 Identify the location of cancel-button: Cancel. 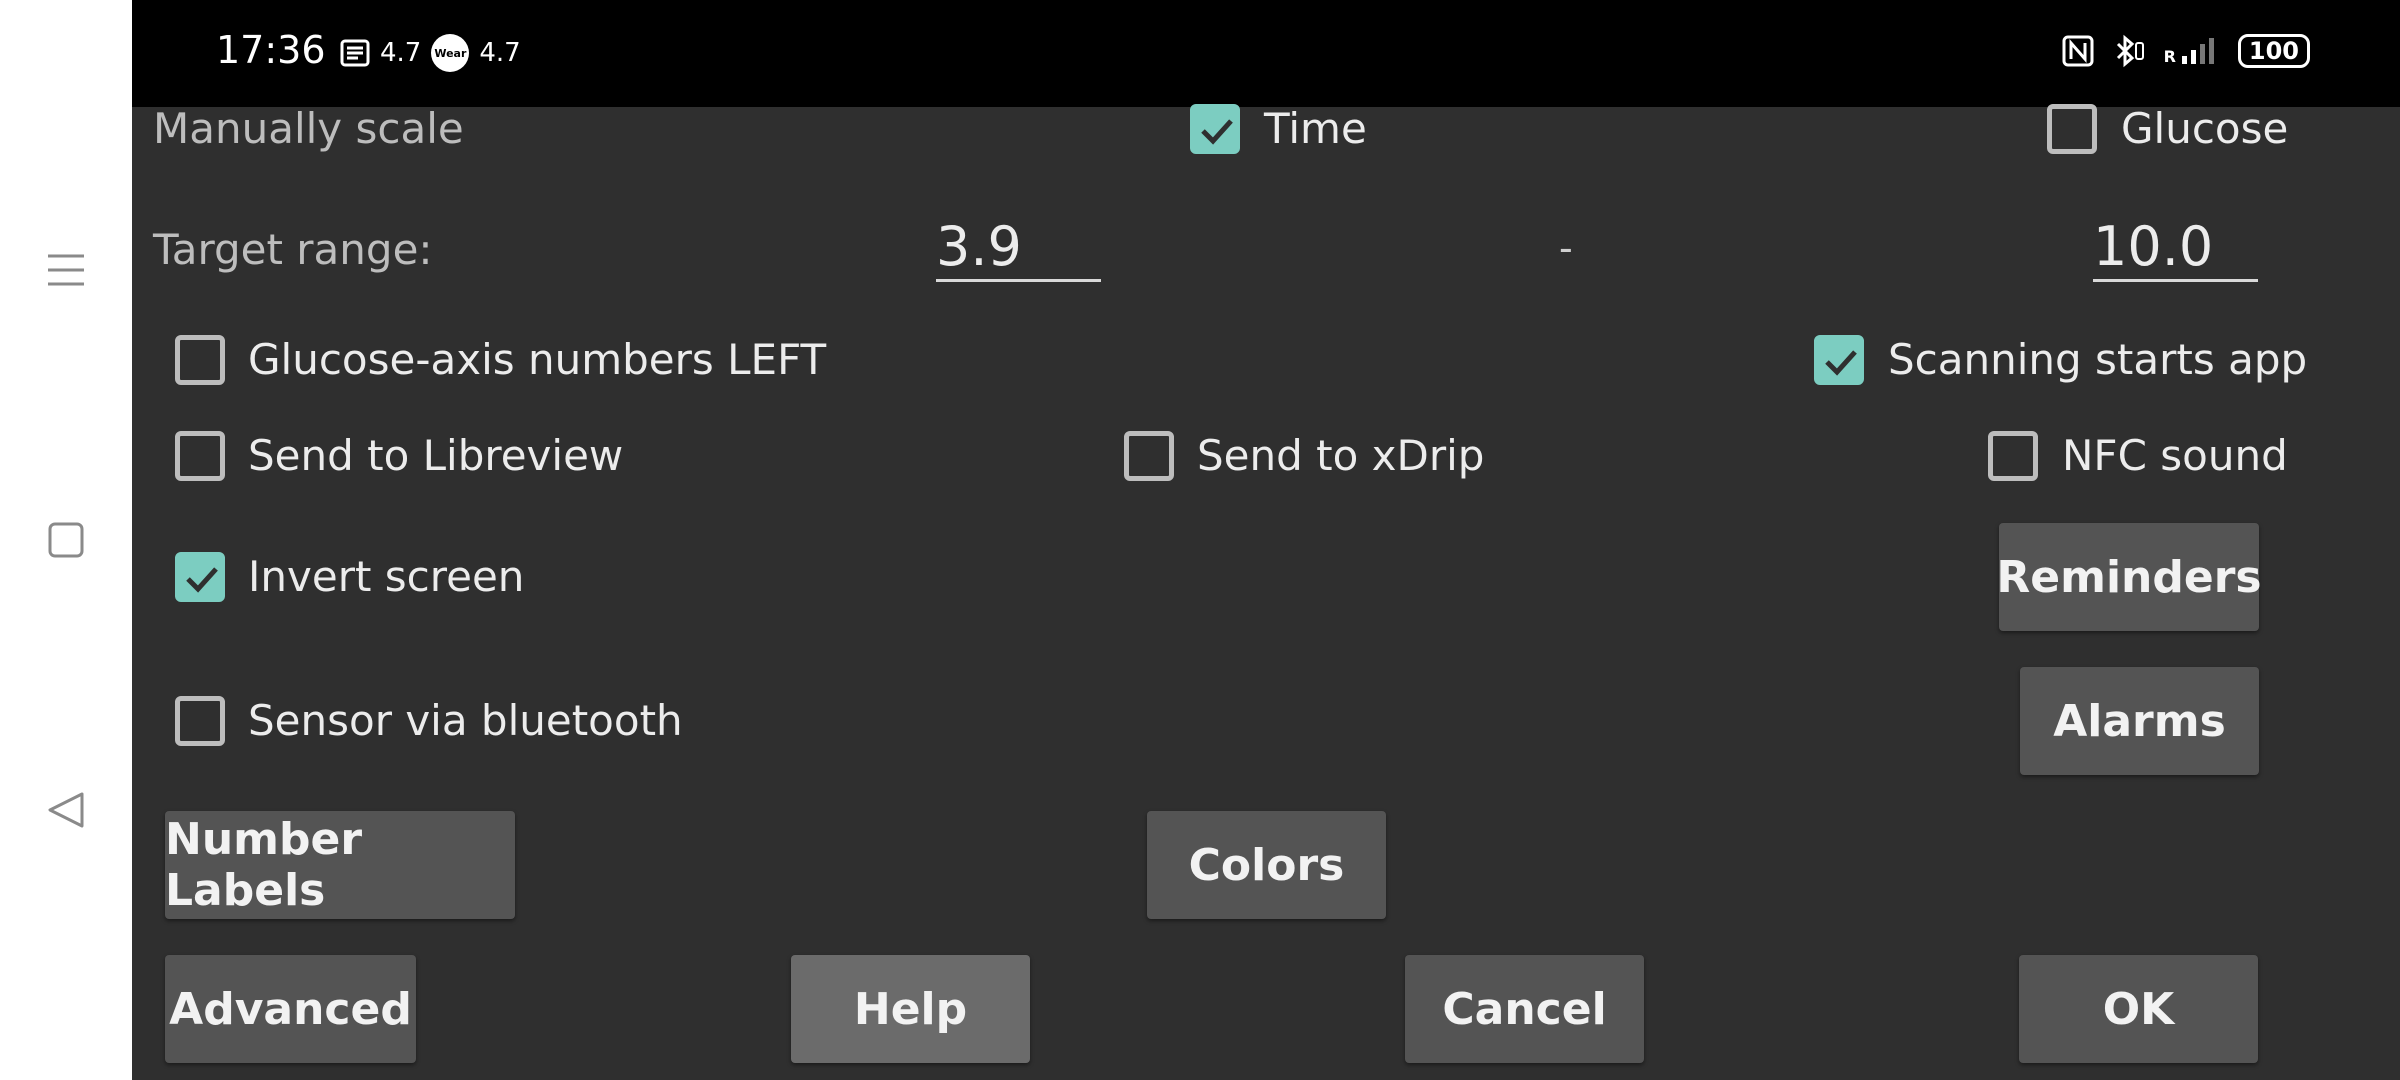
(1524, 1009).